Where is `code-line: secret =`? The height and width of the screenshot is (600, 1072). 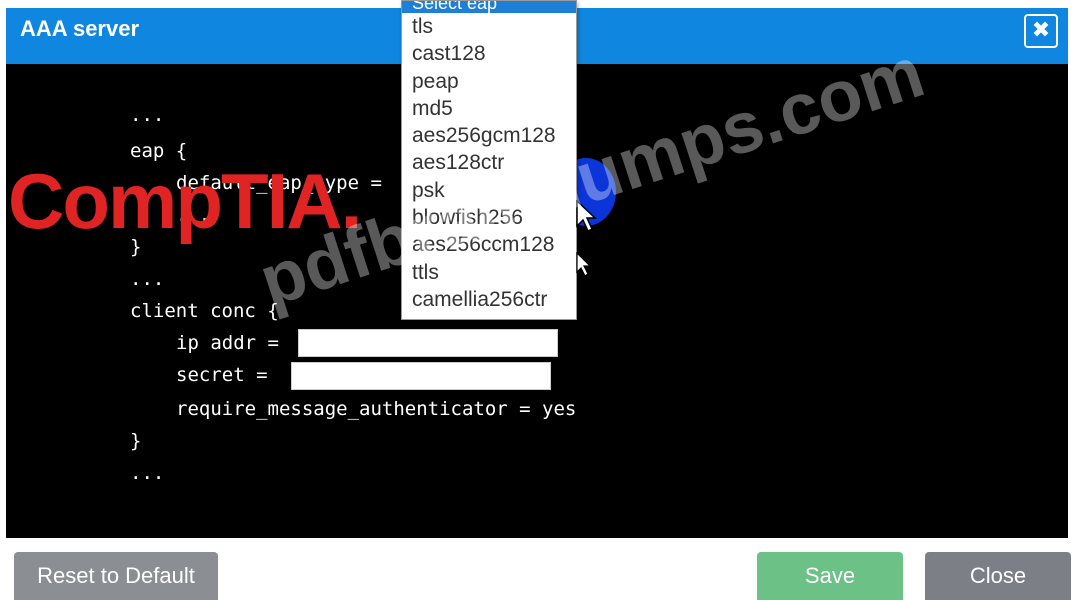 code-line: secret = is located at coordinates (222, 375).